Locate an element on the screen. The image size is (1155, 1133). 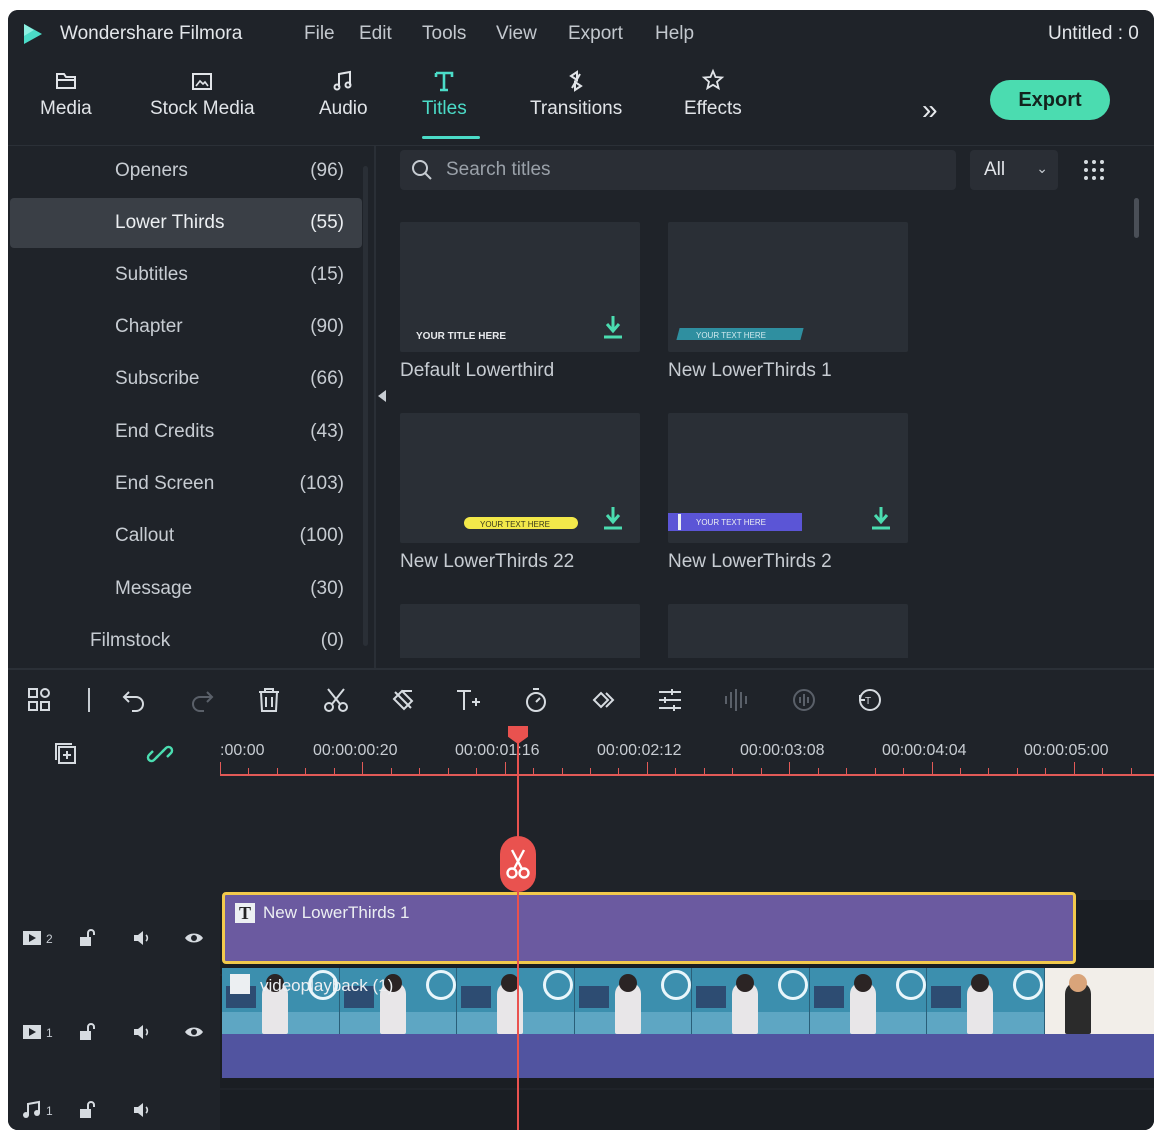
link-icon is located at coordinates (160, 754).